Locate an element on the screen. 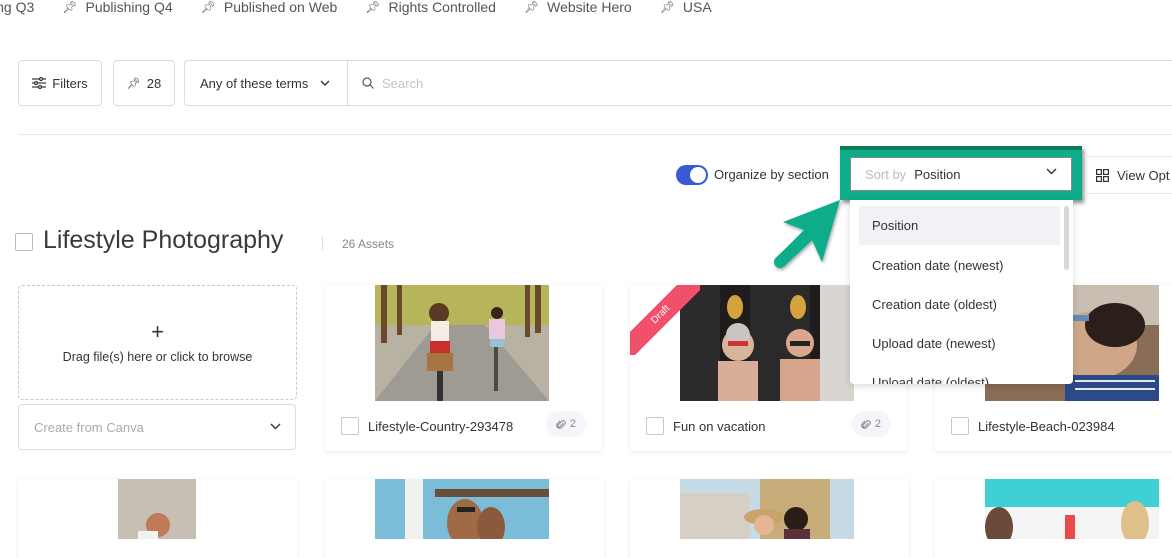 The height and width of the screenshot is (558, 1172). asset-name: Lifestyle-Country-293478 is located at coordinates (441, 426).